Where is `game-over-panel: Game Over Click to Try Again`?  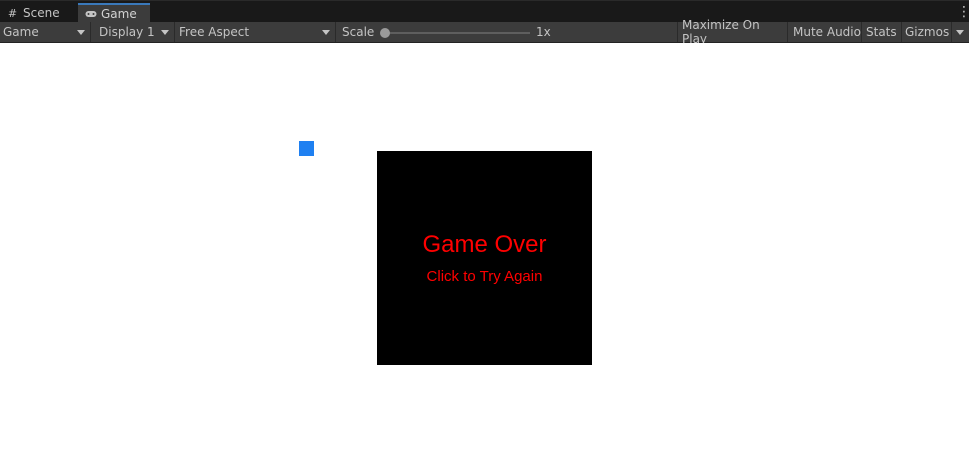 game-over-panel: Game Over Click to Try Again is located at coordinates (484, 258).